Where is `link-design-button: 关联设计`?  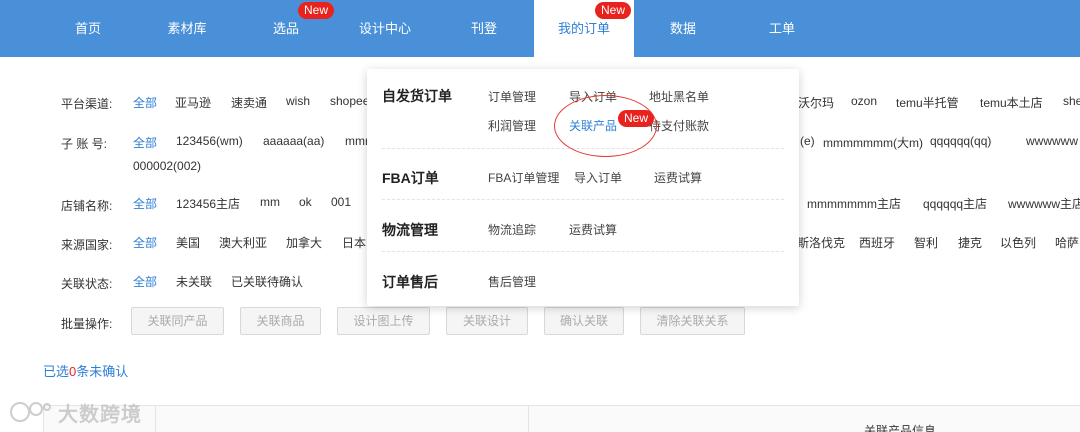 link-design-button: 关联设计 is located at coordinates (487, 321).